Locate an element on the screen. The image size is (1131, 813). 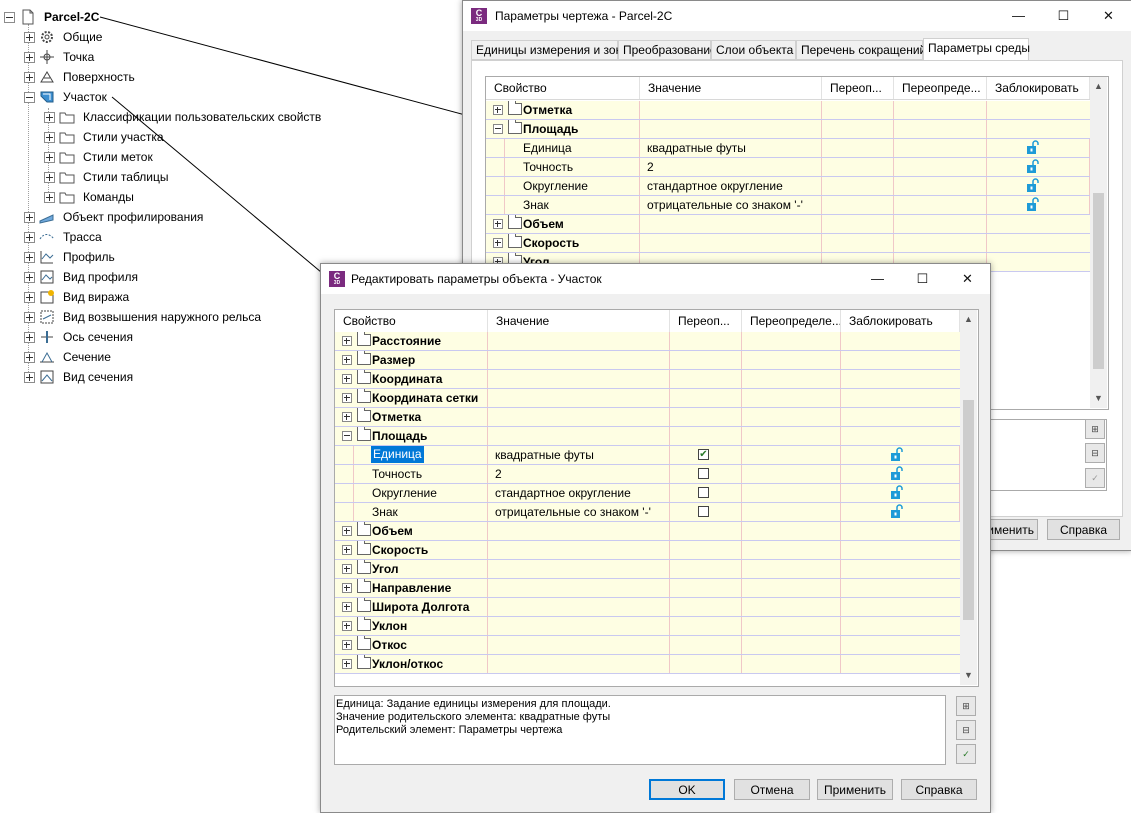
tab-3: Перечень сокращений is located at coordinates (861, 50).